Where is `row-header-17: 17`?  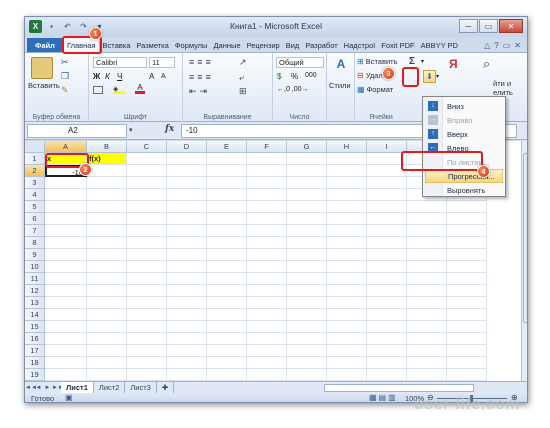
row-header-17: 17 is located at coordinates (35, 351).